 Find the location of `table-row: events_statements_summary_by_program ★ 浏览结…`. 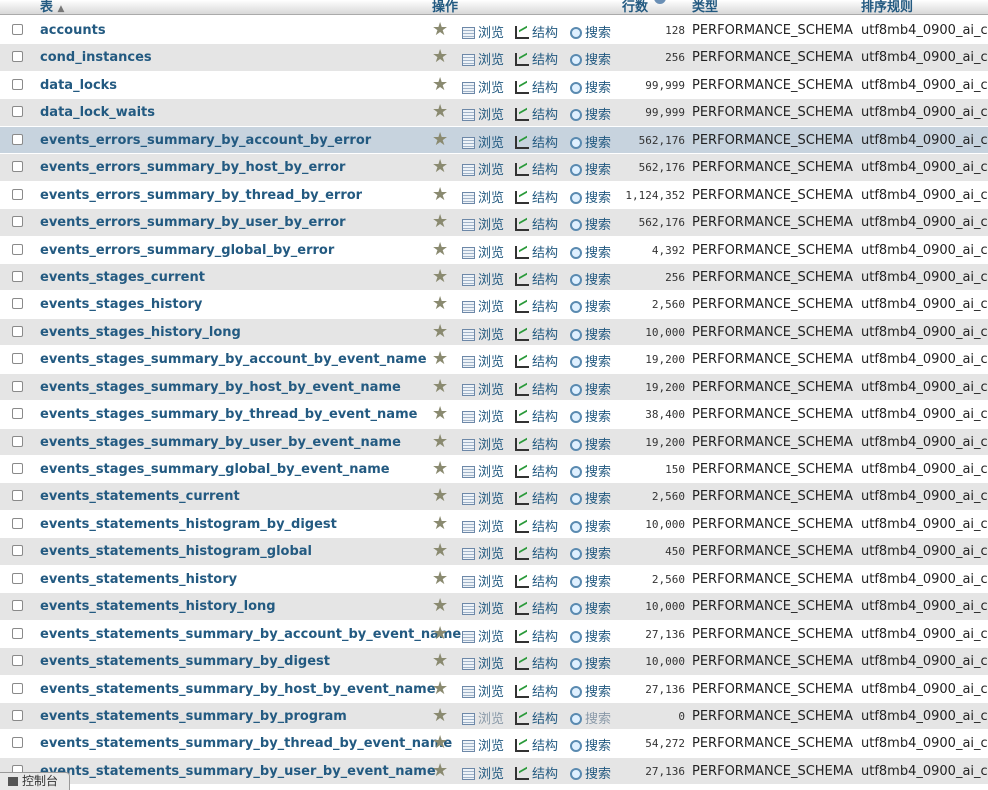

table-row: events_statements_summary_by_program ★ 浏览结… is located at coordinates (494, 716).